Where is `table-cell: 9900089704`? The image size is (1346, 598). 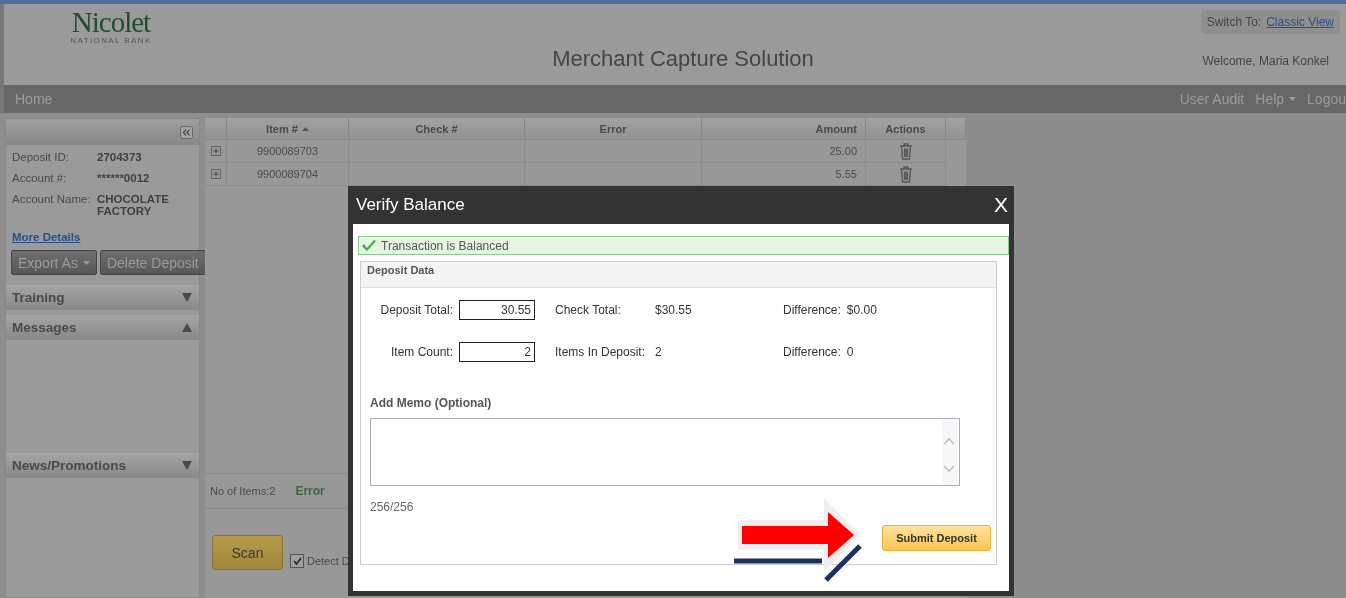
table-cell: 9900089704 is located at coordinates (288, 174).